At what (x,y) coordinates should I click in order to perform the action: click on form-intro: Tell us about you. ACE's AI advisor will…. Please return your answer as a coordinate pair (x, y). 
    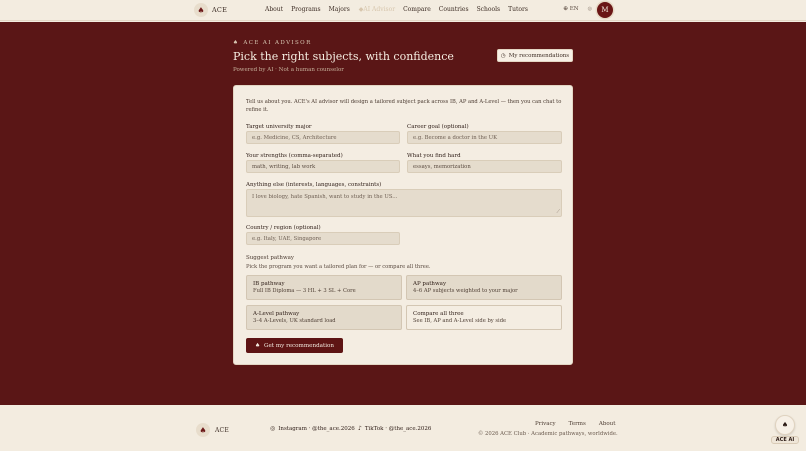
    Looking at the image, I should click on (404, 106).